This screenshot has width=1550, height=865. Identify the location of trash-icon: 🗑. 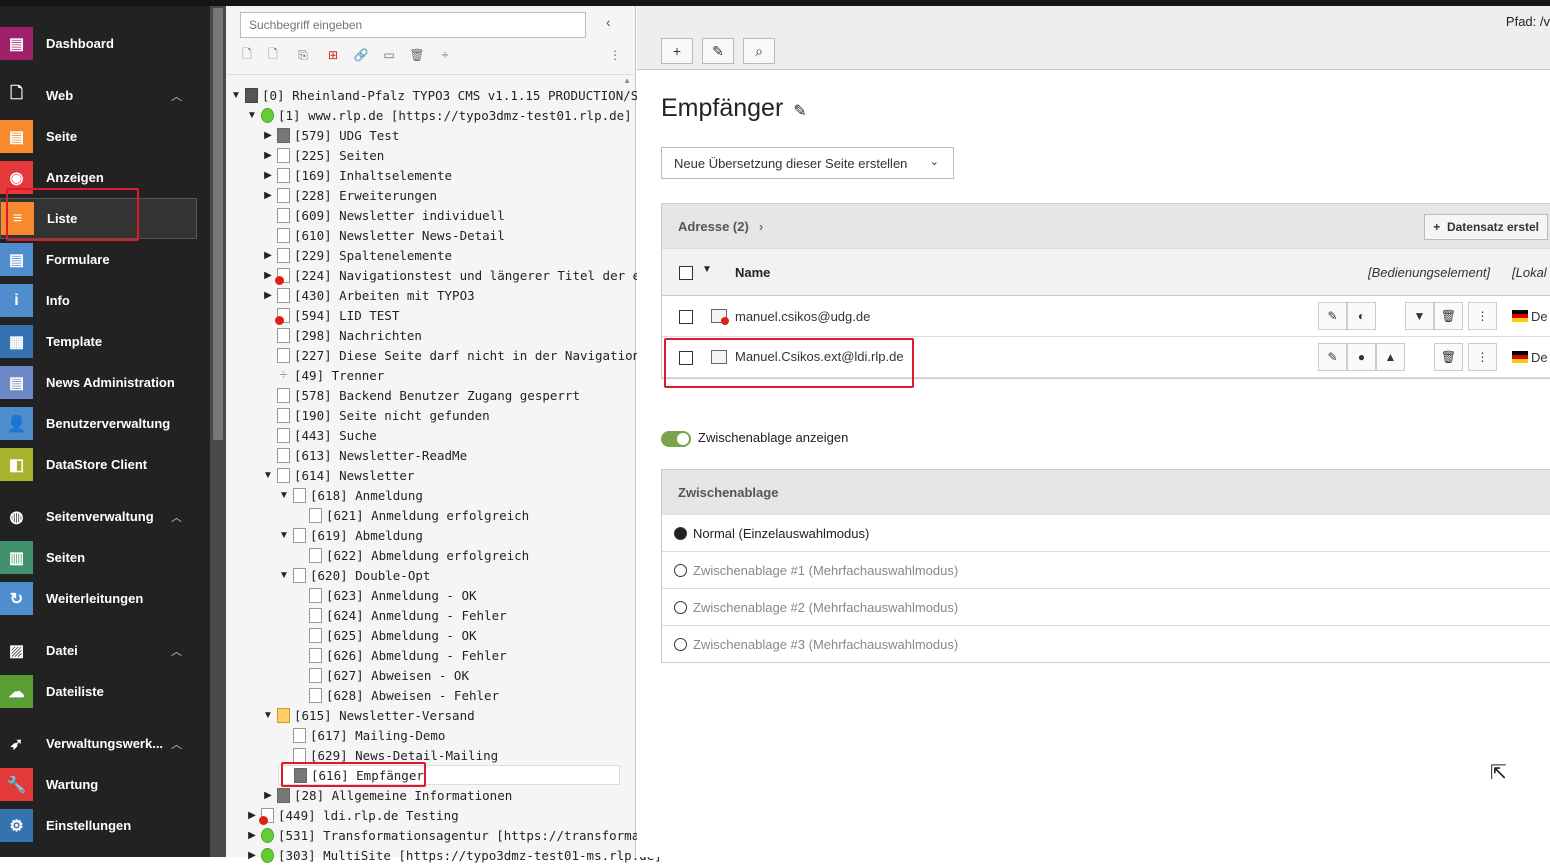
(417, 55).